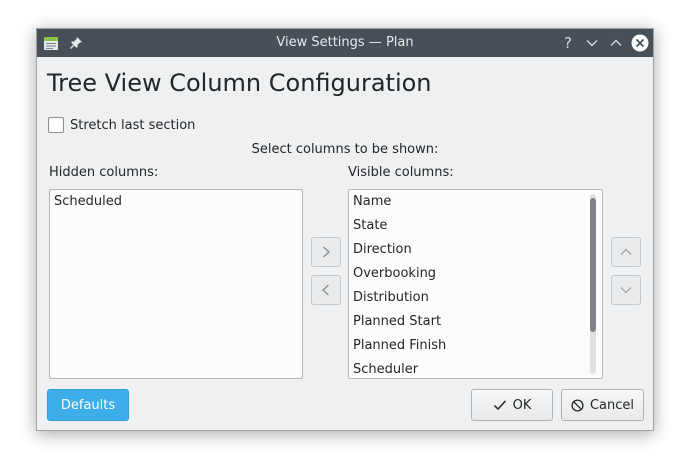  I want to click on cancel-circle-icon, so click(577, 405).